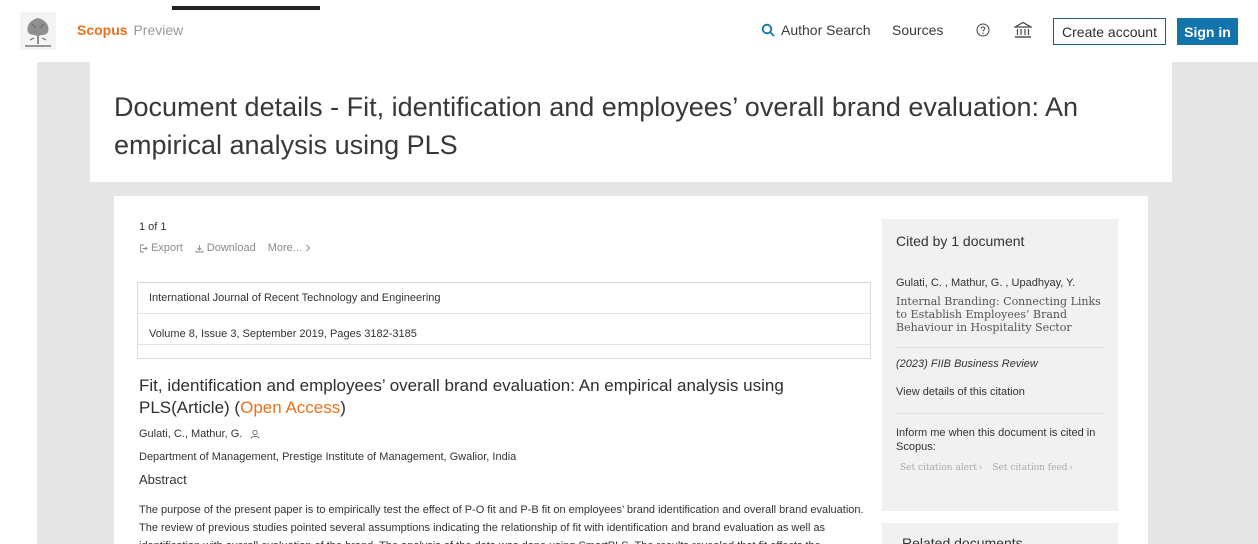 The height and width of the screenshot is (544, 1258). I want to click on download-action: Download, so click(225, 248).